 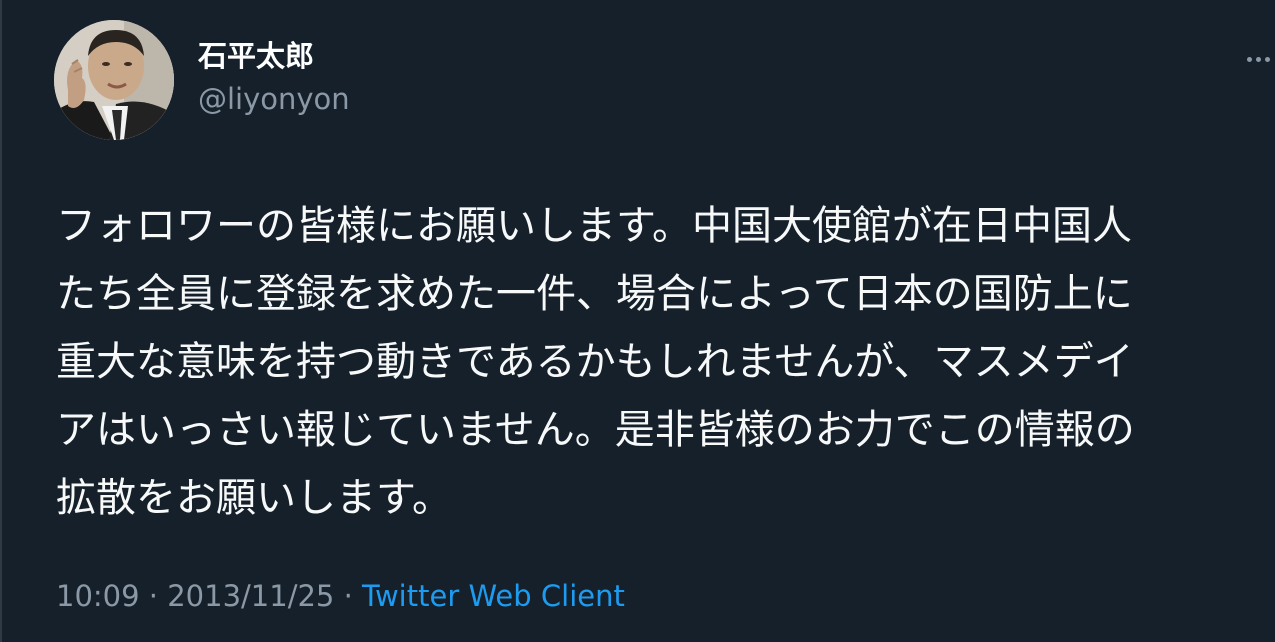 I want to click on tweet-source: Twitter Web Client, so click(x=493, y=596).